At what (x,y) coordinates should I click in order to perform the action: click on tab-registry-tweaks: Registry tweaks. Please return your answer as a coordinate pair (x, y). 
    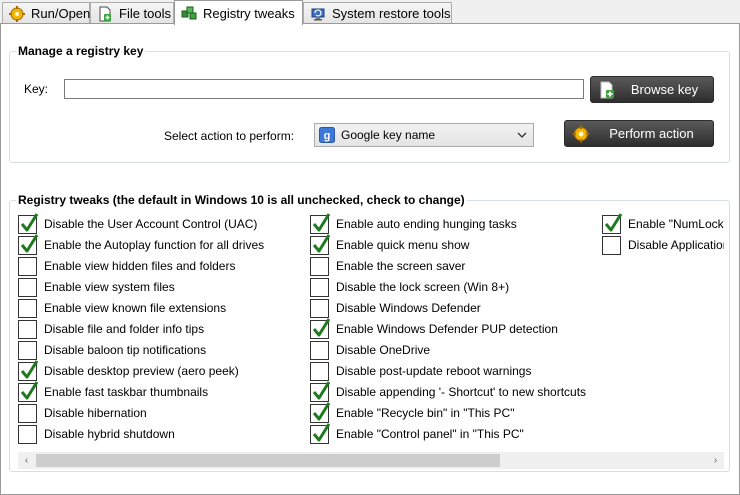
    Looking at the image, I should click on (238, 12).